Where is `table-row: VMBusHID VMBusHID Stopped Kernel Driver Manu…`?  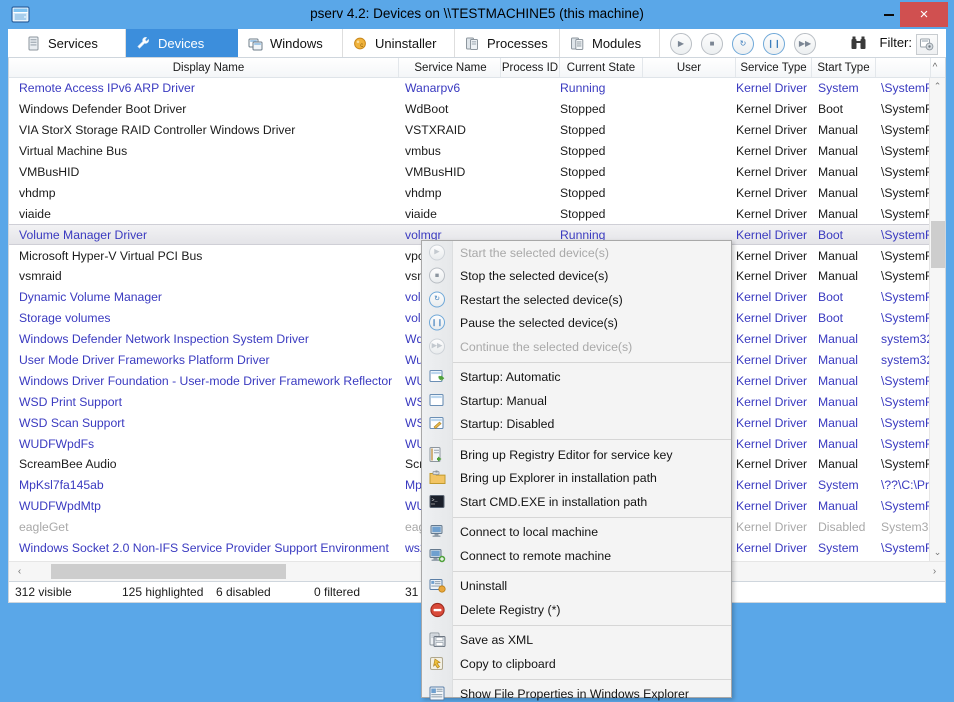
table-row: VMBusHID VMBusHID Stopped Kernel Driver Manu… is located at coordinates (469, 172).